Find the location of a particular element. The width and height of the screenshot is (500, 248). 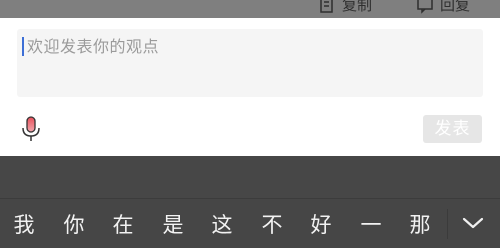

copy-button: 复制 is located at coordinates (345, 7).